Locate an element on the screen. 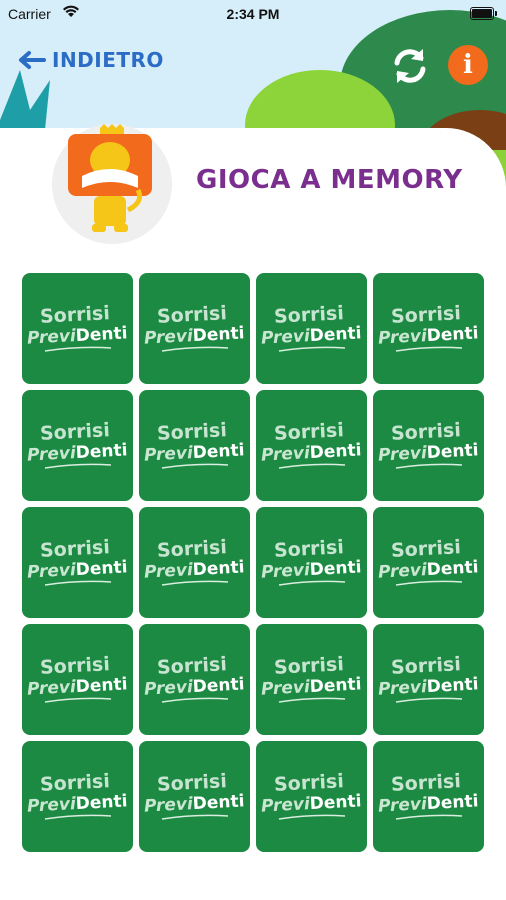 This screenshot has width=506, height=900. lion-reading-icon is located at coordinates (110, 178).